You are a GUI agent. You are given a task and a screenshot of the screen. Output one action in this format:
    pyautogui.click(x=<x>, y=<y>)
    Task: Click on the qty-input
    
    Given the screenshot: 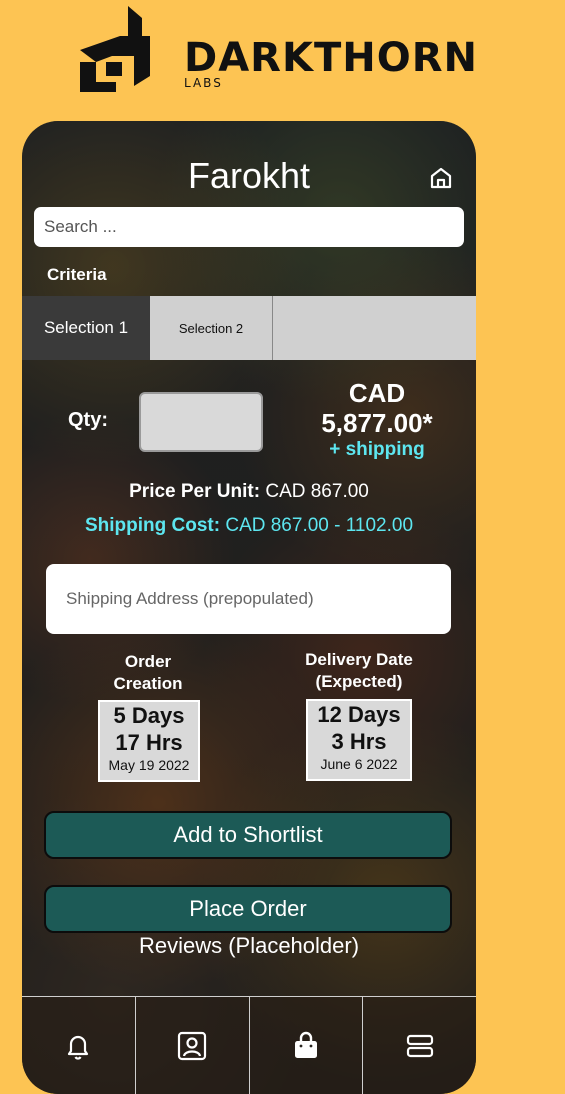 What is the action you would take?
    pyautogui.click(x=201, y=422)
    